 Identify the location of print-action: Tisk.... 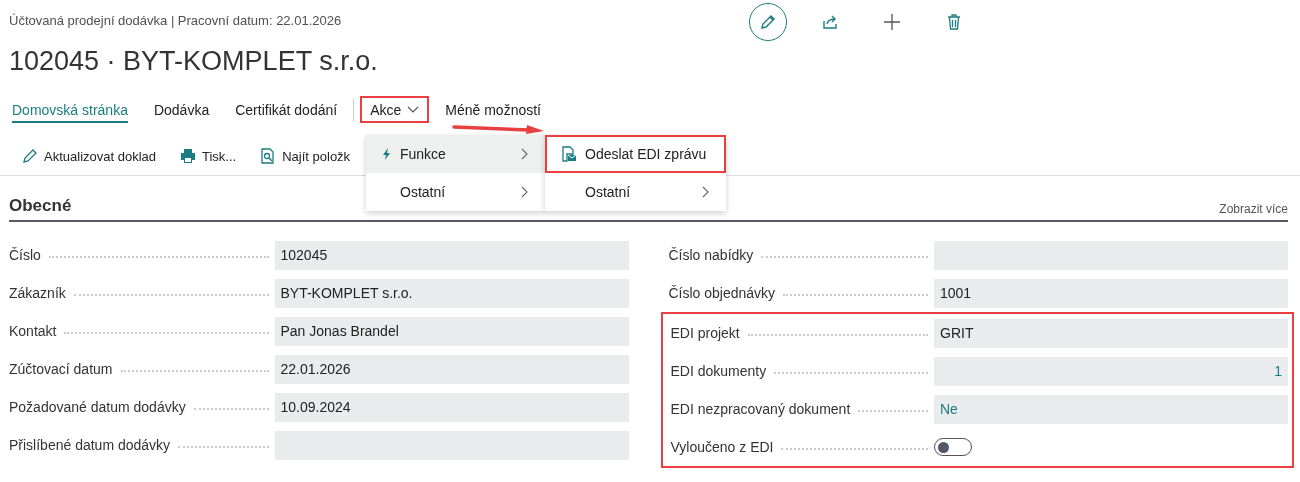
(208, 156).